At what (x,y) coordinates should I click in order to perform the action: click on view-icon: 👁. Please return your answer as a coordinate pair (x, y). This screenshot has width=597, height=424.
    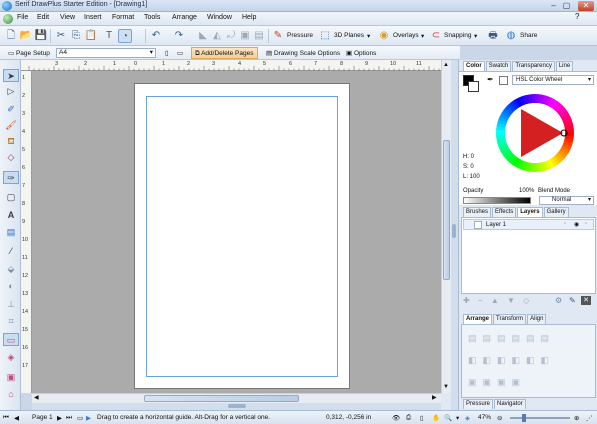
    Looking at the image, I should click on (396, 418).